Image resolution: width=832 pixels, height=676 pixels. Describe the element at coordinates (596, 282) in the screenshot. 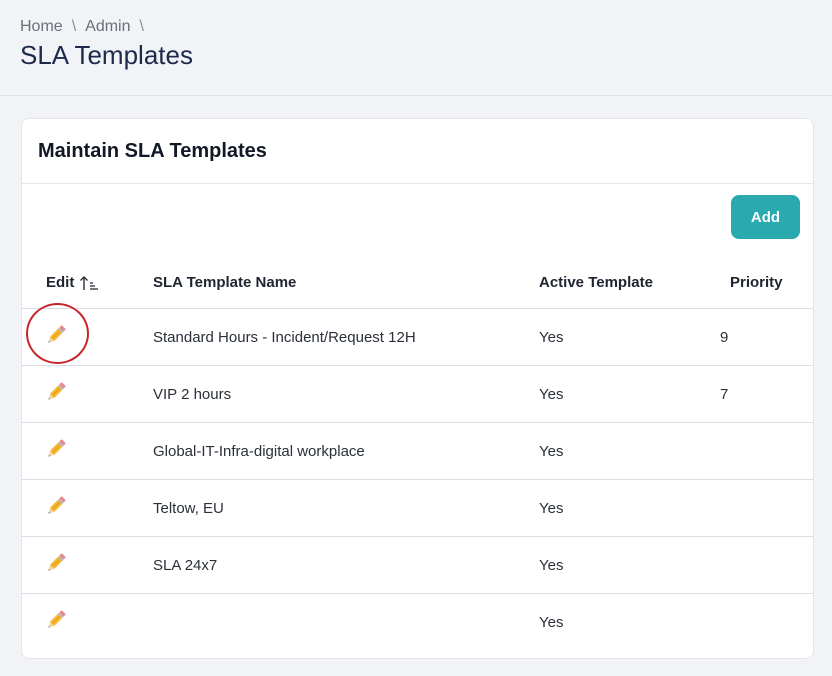

I see `column-header-active: Active Template` at that location.